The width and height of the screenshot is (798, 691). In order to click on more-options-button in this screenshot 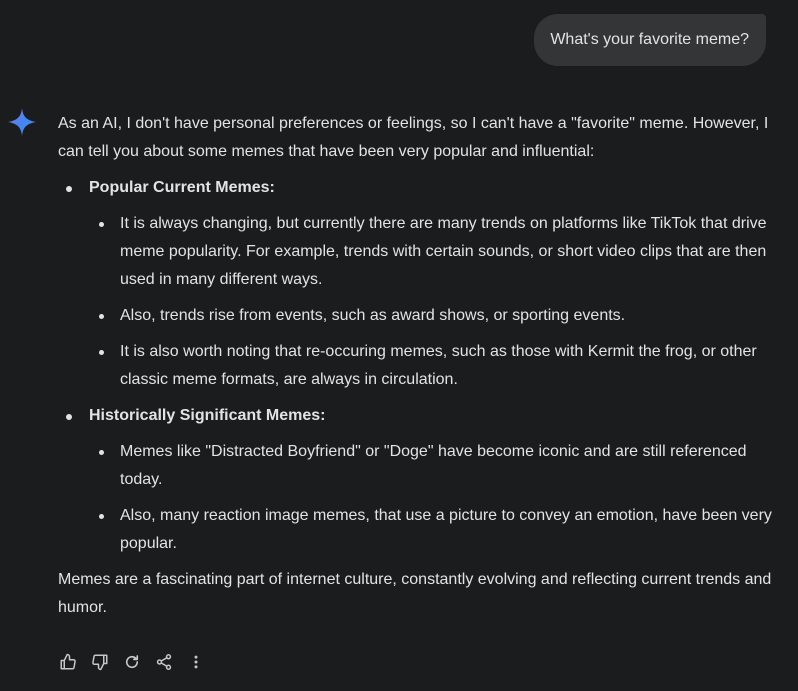, I will do `click(196, 662)`.